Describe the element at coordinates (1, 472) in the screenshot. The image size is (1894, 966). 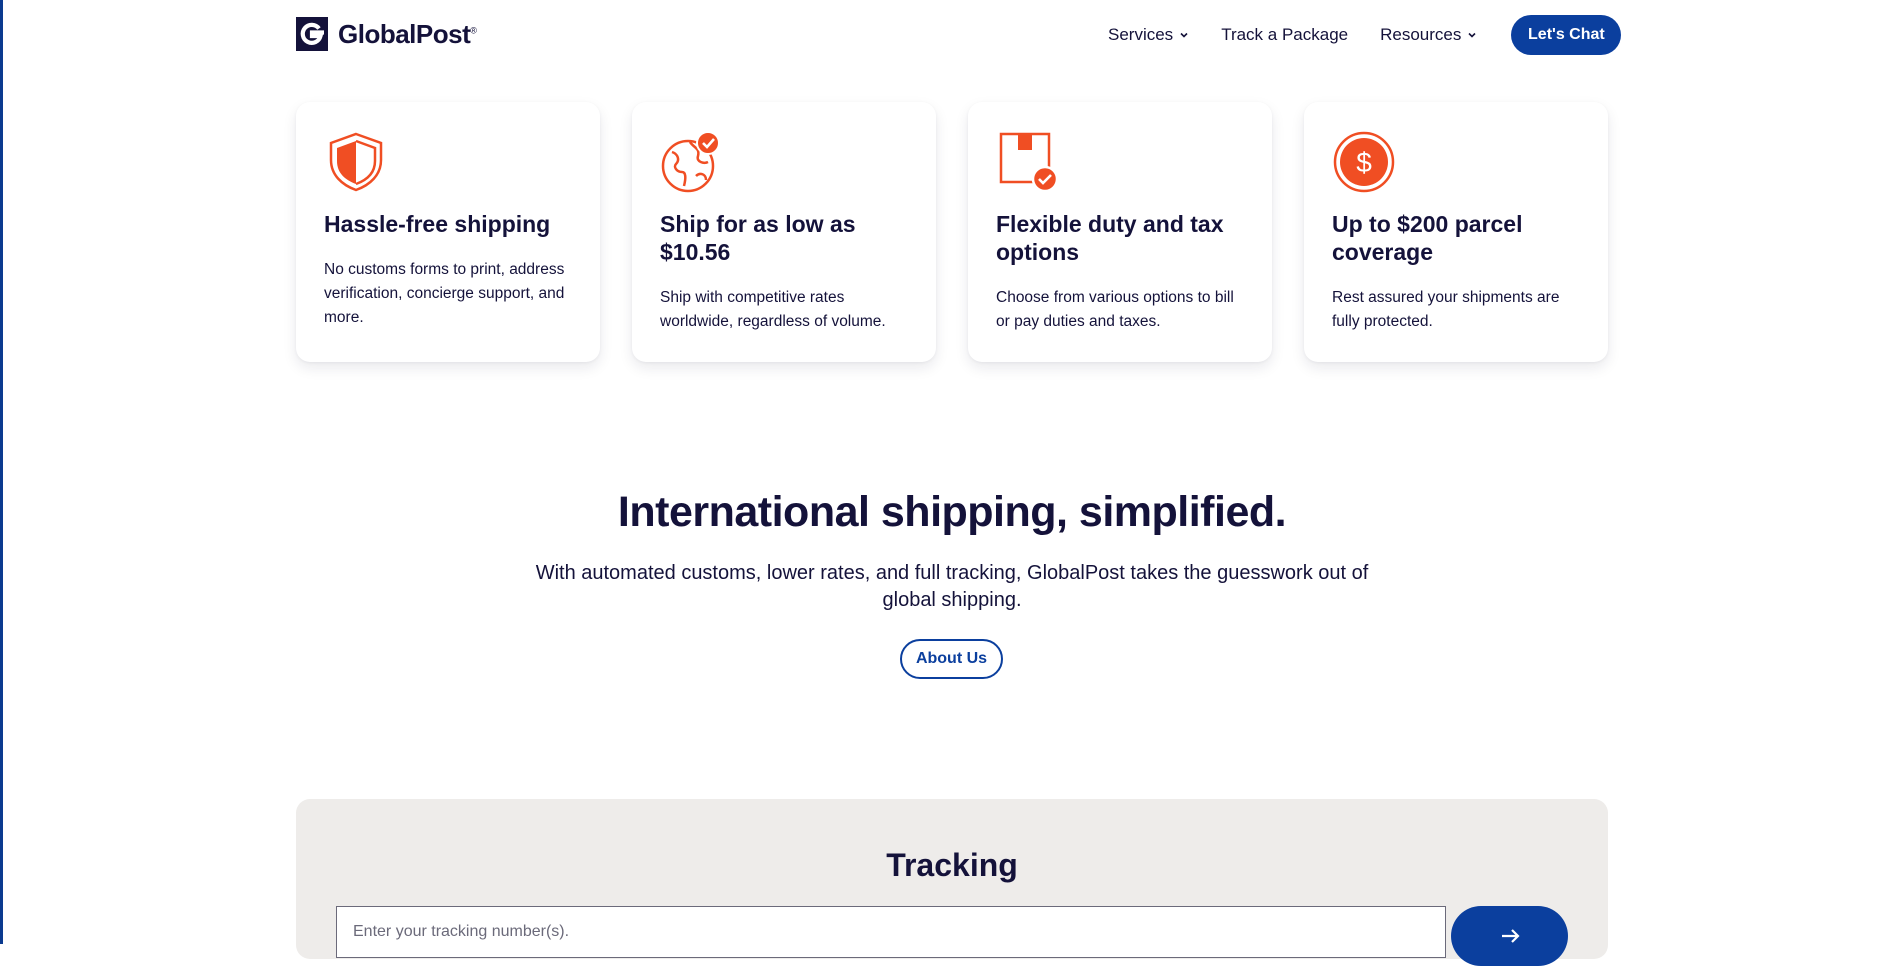
I see `window-edge` at that location.